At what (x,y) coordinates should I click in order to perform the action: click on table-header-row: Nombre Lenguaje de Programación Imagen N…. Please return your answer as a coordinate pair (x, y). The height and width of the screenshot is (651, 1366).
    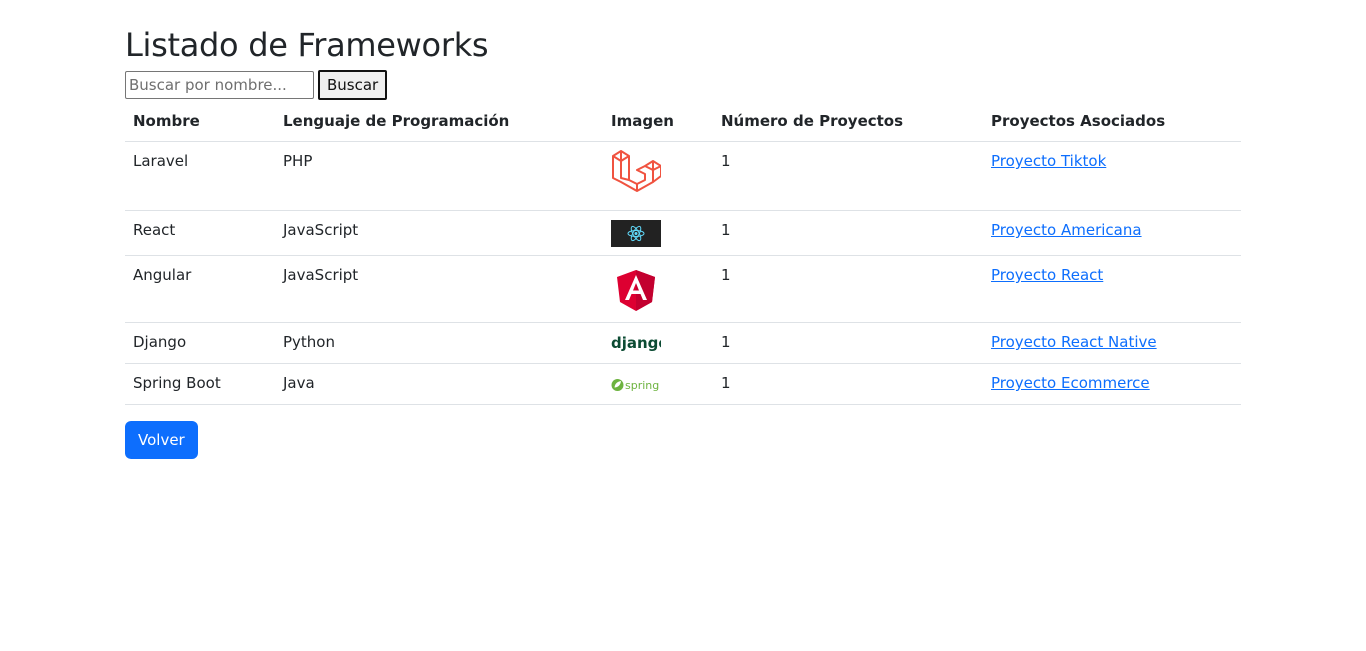
    Looking at the image, I should click on (683, 123).